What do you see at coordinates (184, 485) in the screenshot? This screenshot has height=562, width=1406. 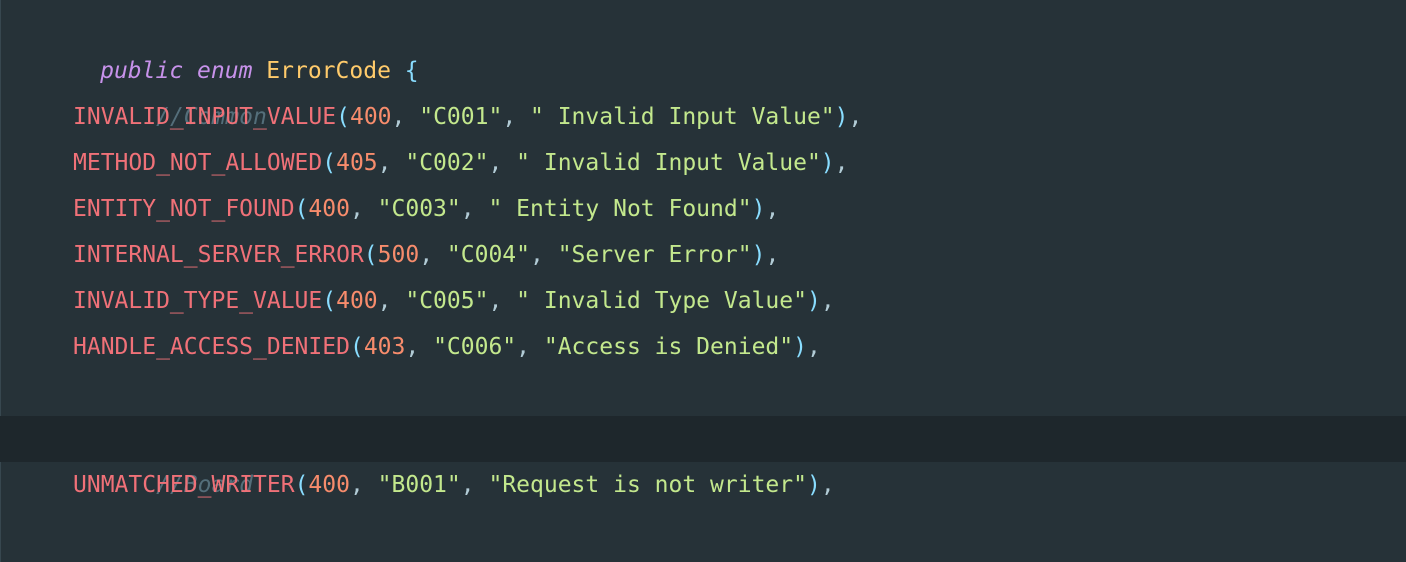 I see `enum-constant: UNMATCHED_WRITER` at bounding box center [184, 485].